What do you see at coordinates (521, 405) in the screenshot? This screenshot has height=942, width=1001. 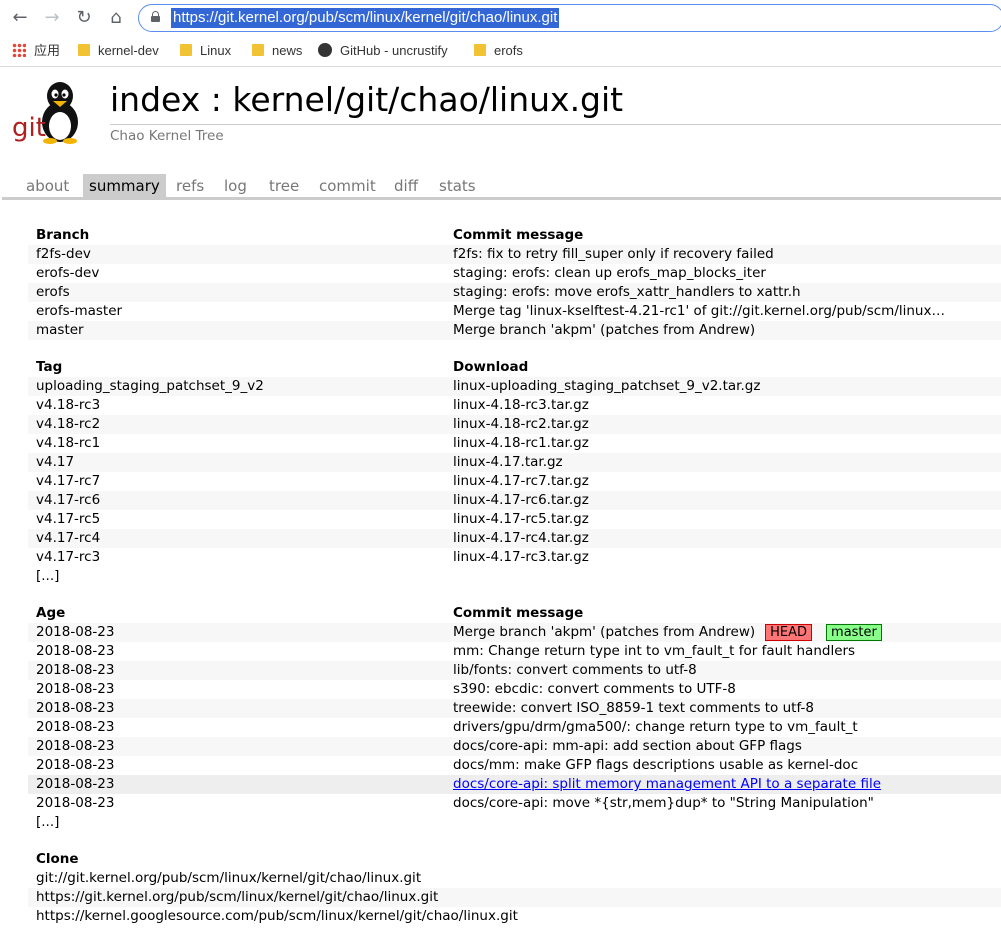 I see `download-link: linux-4.18-rc3.tar.gz` at bounding box center [521, 405].